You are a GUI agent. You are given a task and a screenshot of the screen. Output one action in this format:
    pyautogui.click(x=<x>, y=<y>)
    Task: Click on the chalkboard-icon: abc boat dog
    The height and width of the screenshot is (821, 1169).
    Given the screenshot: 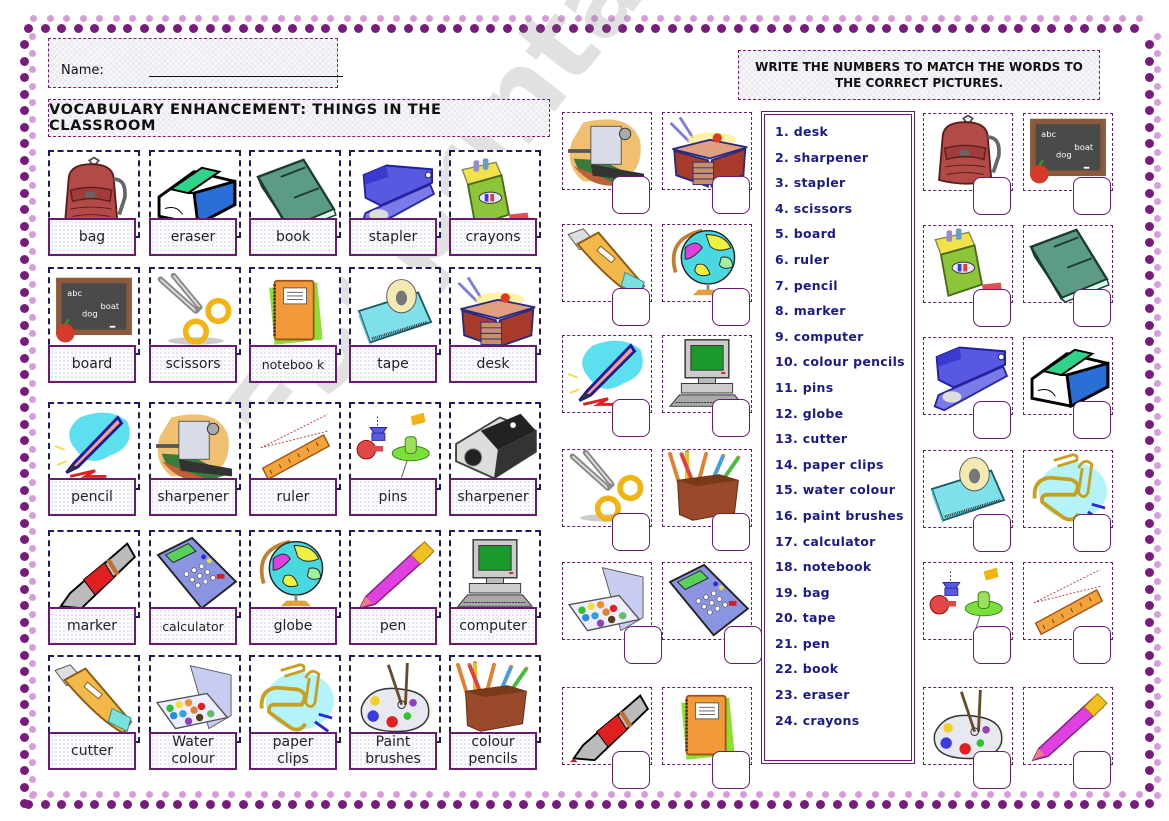 What is the action you would take?
    pyautogui.click(x=94, y=311)
    